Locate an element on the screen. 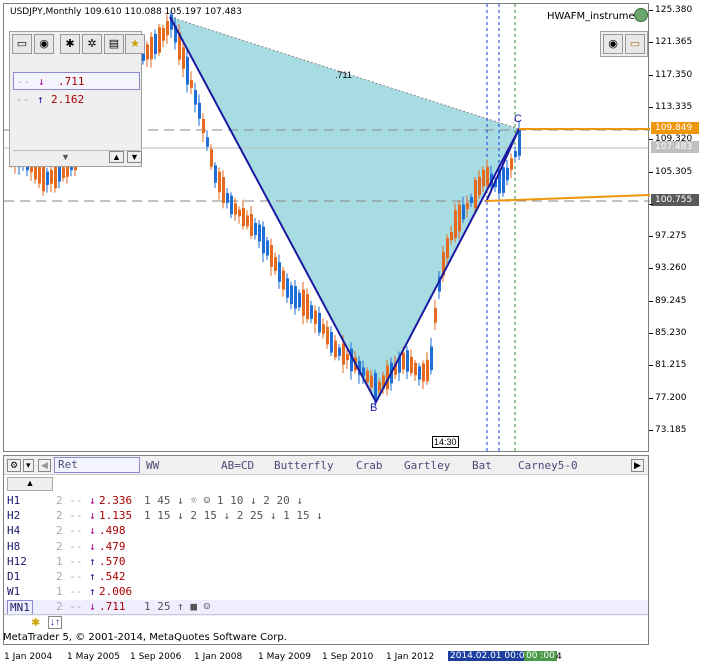 The image size is (701, 667). scroll-down-button: ▼ is located at coordinates (134, 157).